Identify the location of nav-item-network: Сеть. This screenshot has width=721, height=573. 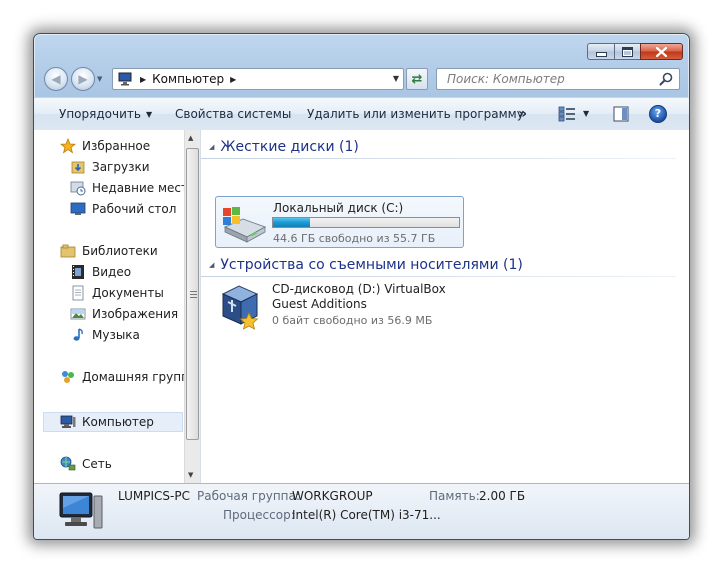
(86, 464).